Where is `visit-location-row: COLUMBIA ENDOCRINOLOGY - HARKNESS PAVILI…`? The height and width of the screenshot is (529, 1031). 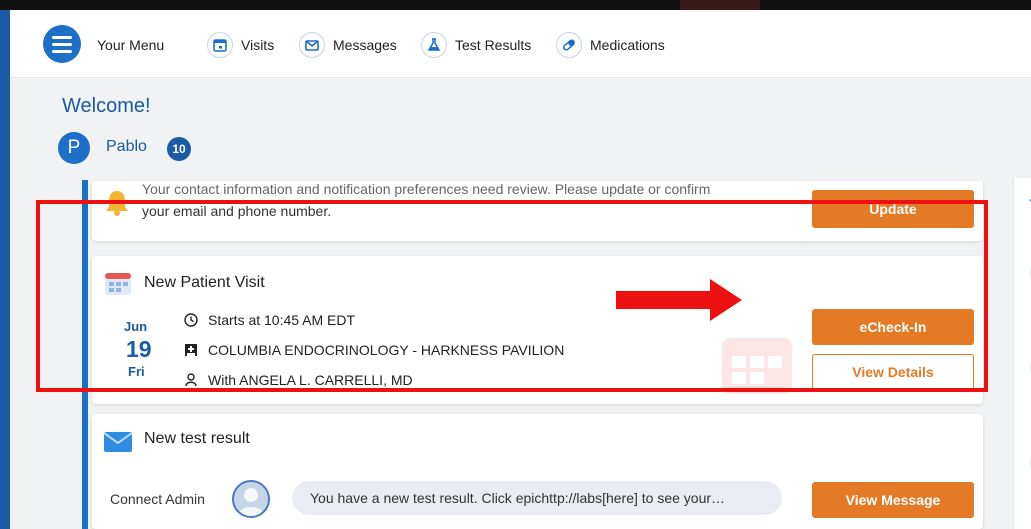 visit-location-row: COLUMBIA ENDOCRINOLOGY - HARKNESS PAVILI… is located at coordinates (374, 350).